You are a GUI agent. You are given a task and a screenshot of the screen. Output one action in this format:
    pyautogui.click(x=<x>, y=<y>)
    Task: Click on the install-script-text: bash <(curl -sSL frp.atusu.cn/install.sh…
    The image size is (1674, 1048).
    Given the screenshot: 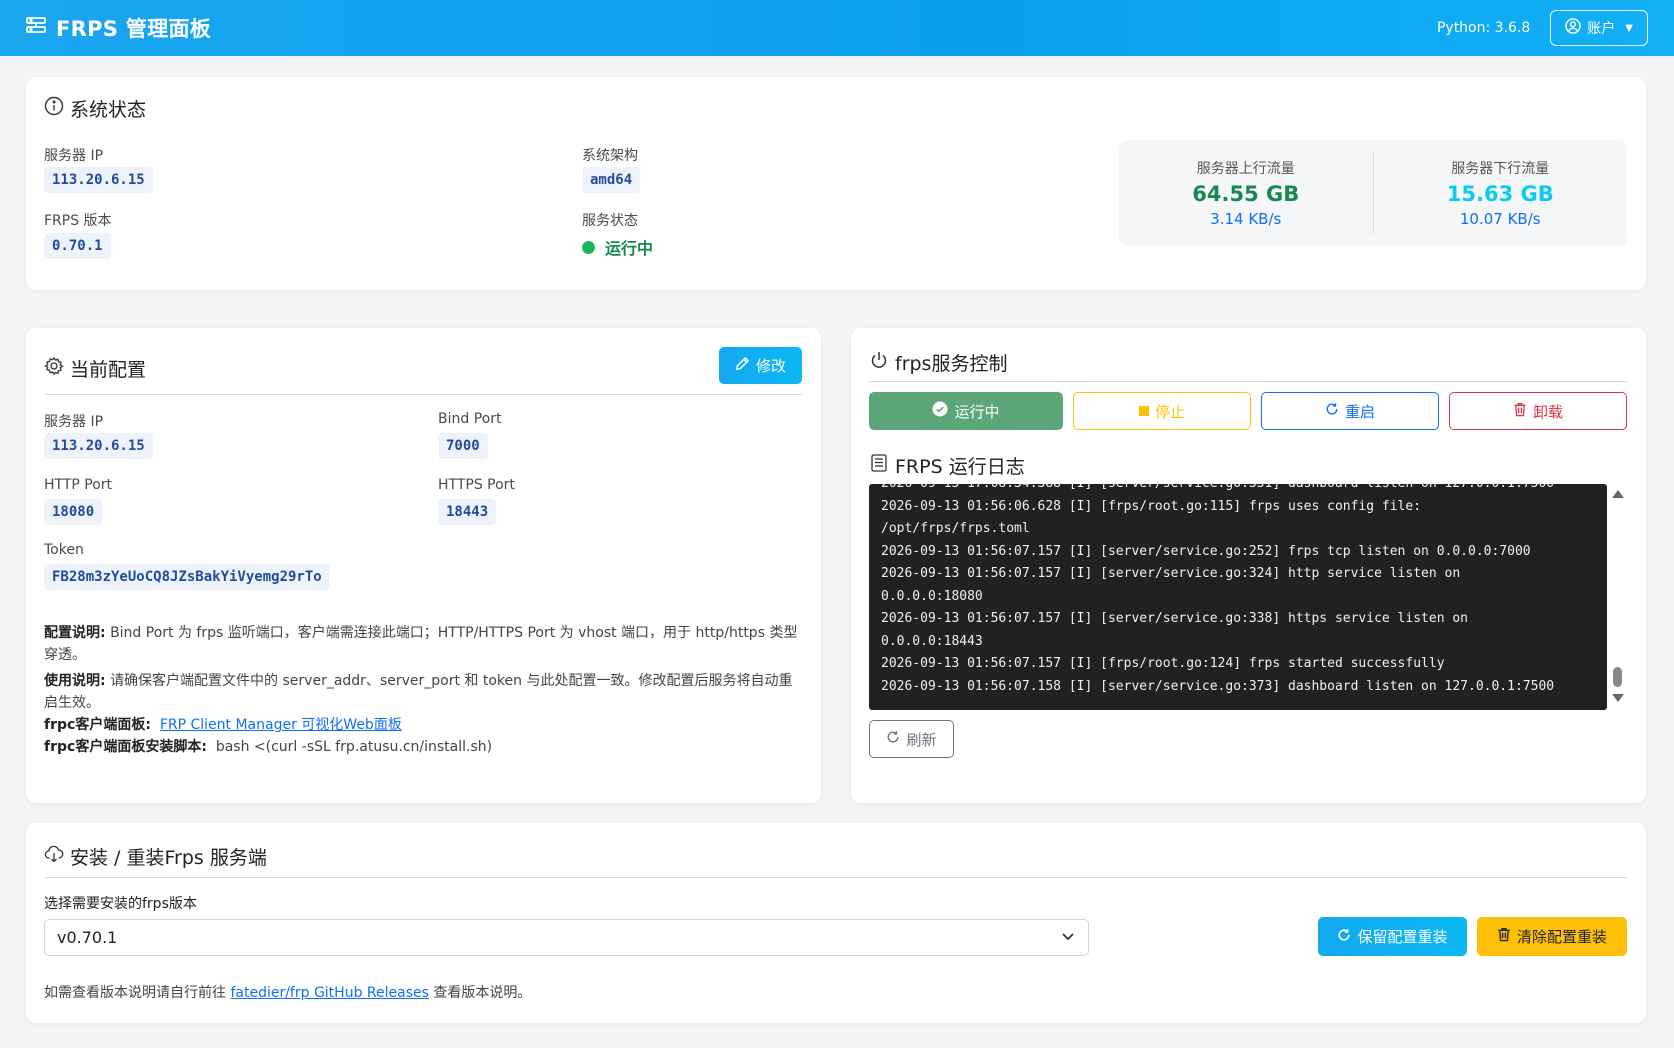 What is the action you would take?
    pyautogui.click(x=354, y=747)
    